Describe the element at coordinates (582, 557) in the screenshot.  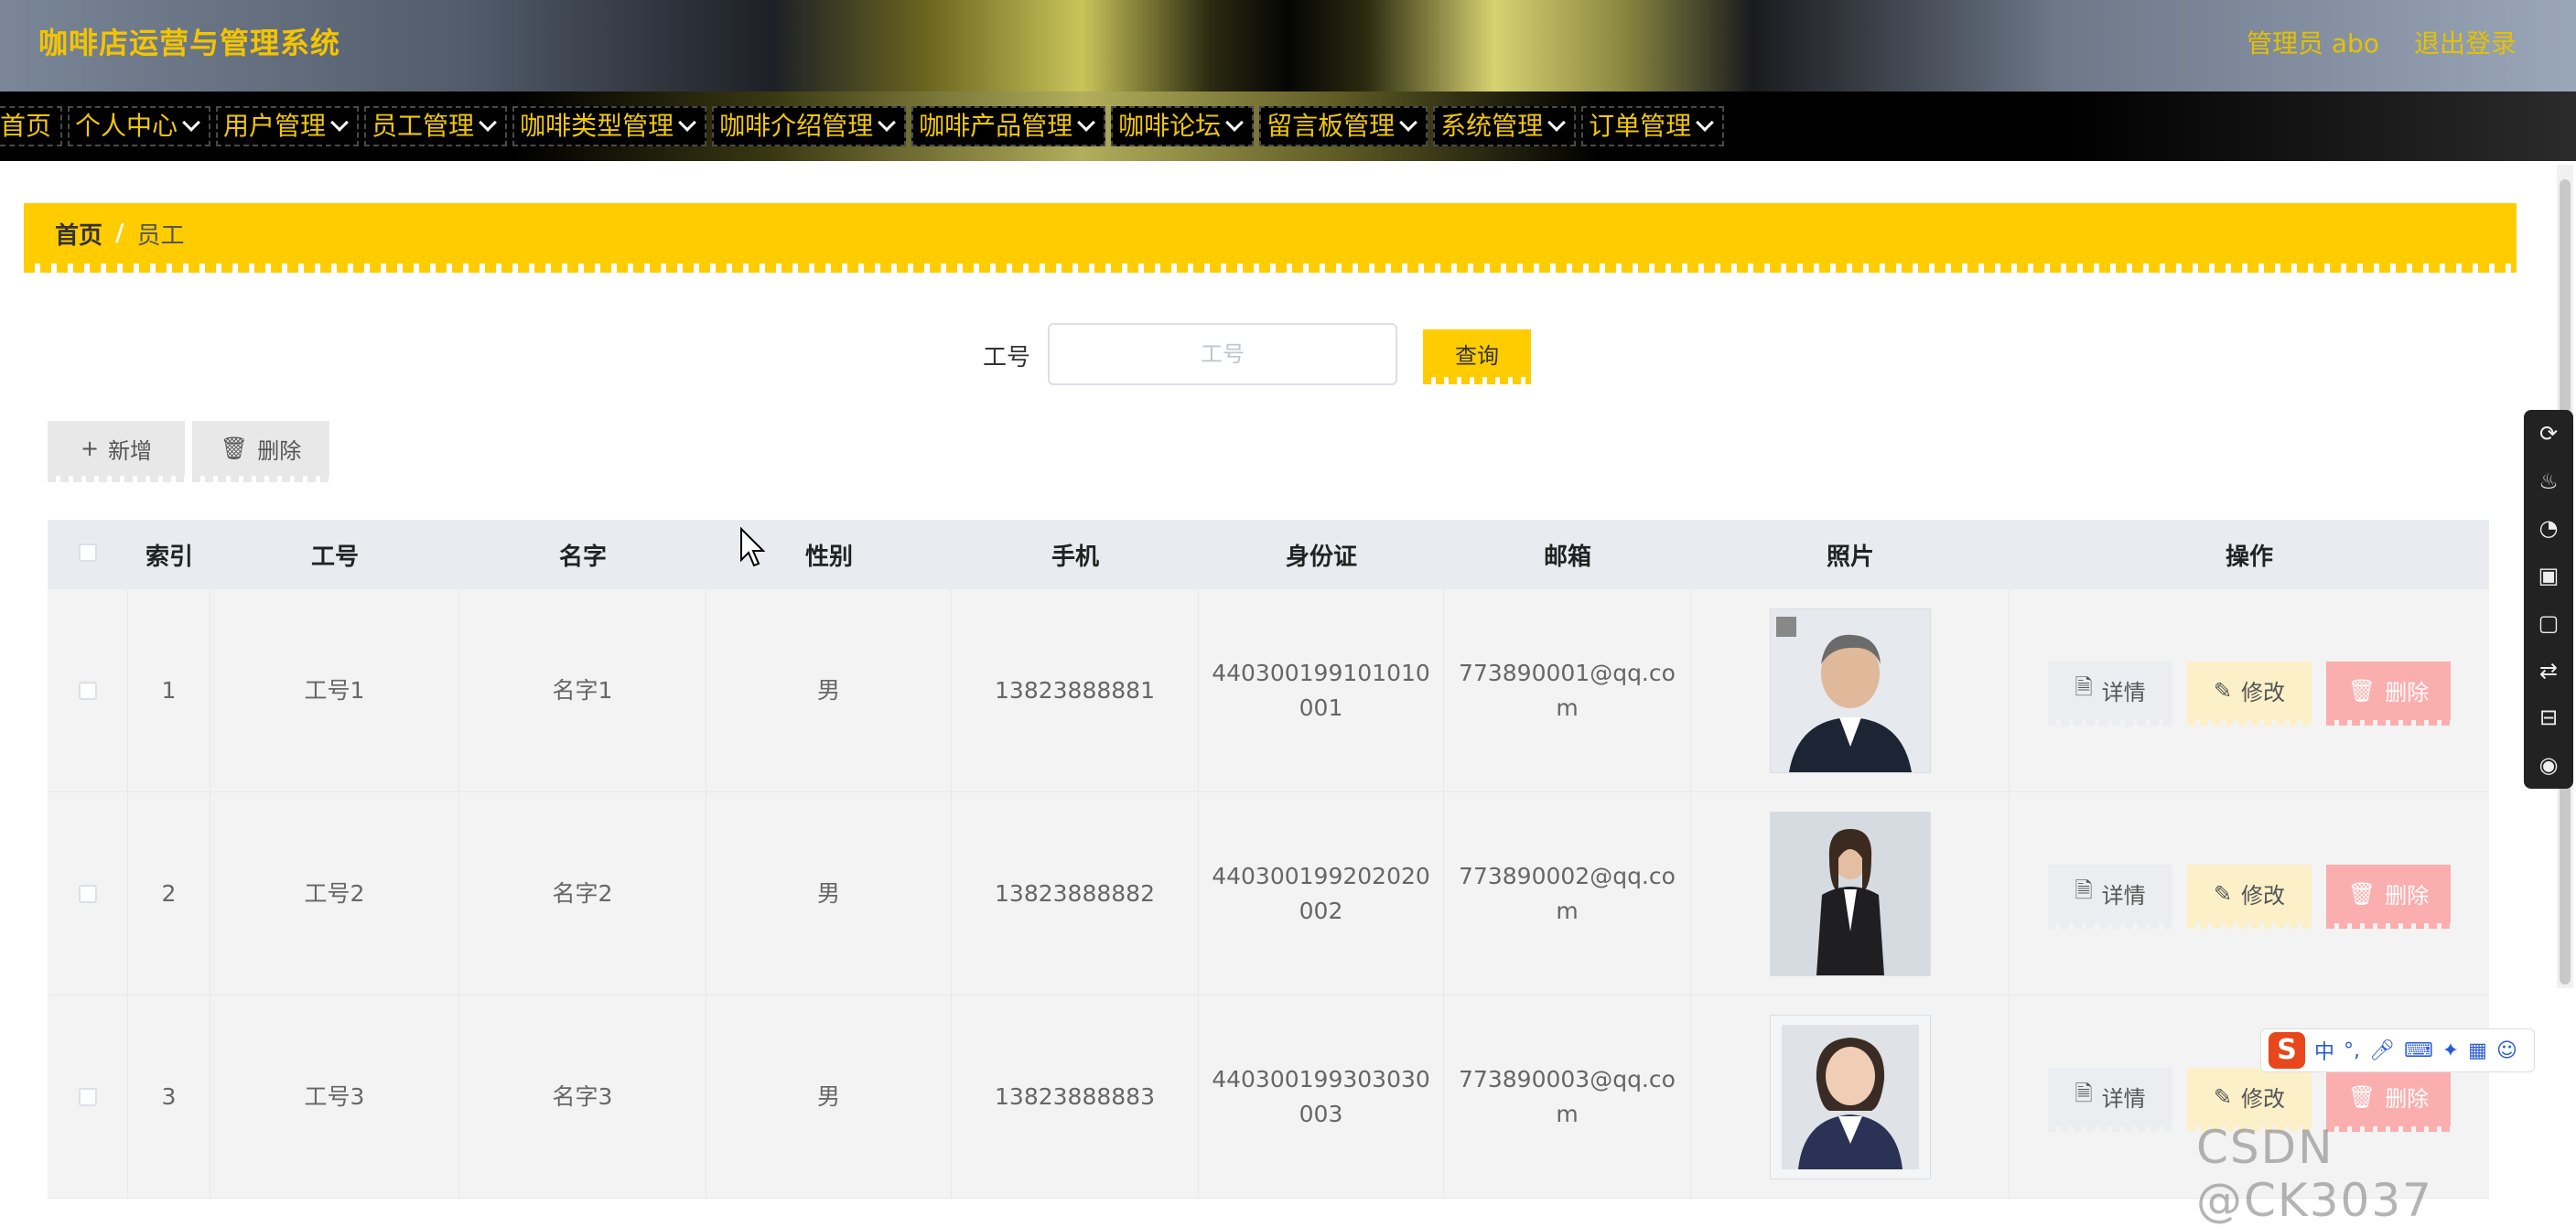
I see `column-header: 名字` at that location.